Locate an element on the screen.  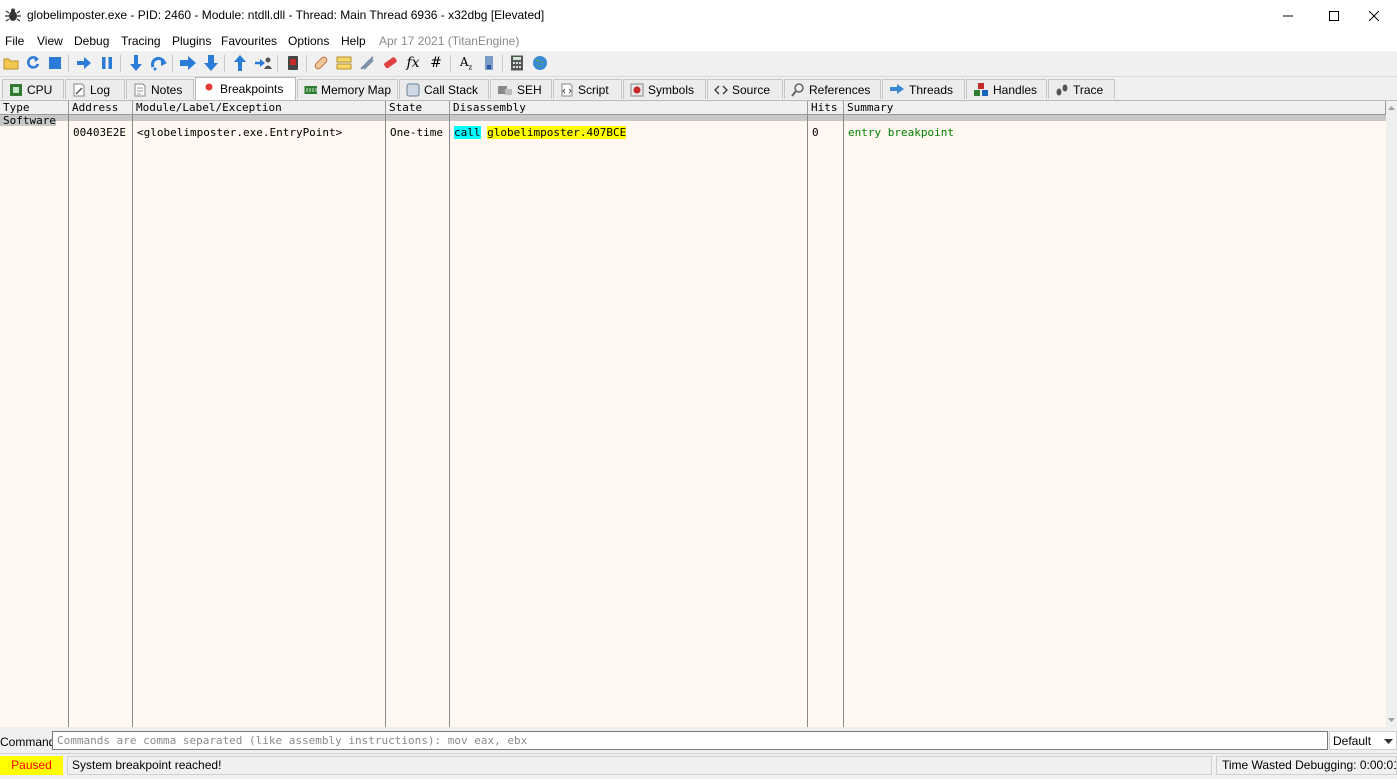
tab-notes: Notes is located at coordinates (160, 89).